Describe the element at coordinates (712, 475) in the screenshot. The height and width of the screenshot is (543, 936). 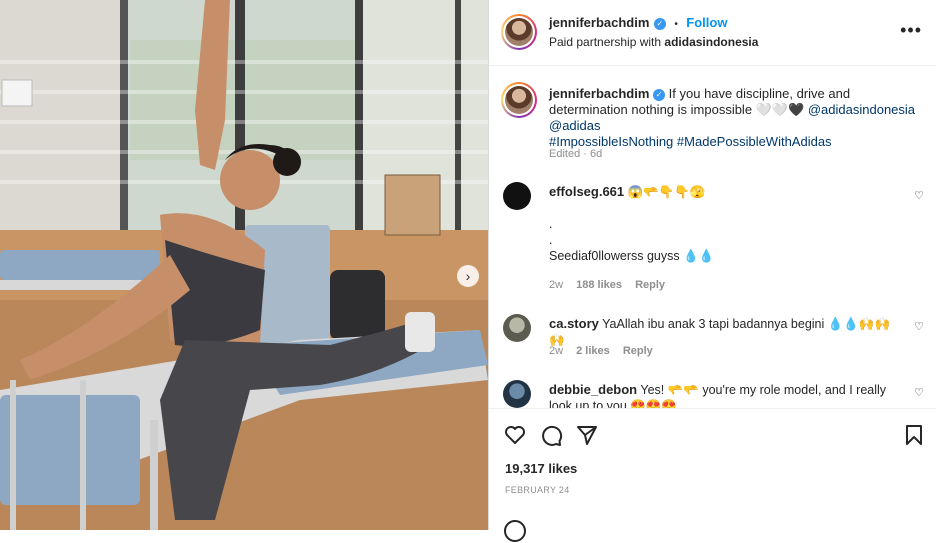
I see `action-bar: 19,317 likes FEBRUARY 24` at that location.